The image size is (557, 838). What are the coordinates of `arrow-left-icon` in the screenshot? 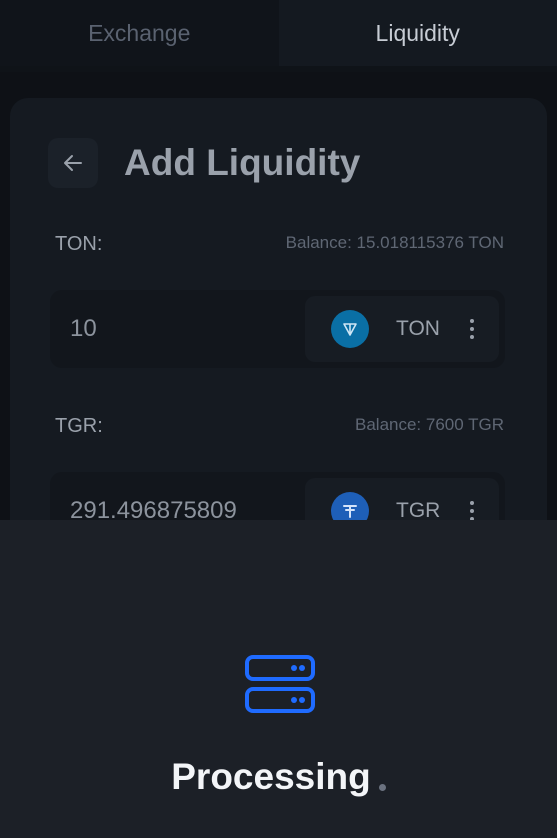 It's located at (73, 163).